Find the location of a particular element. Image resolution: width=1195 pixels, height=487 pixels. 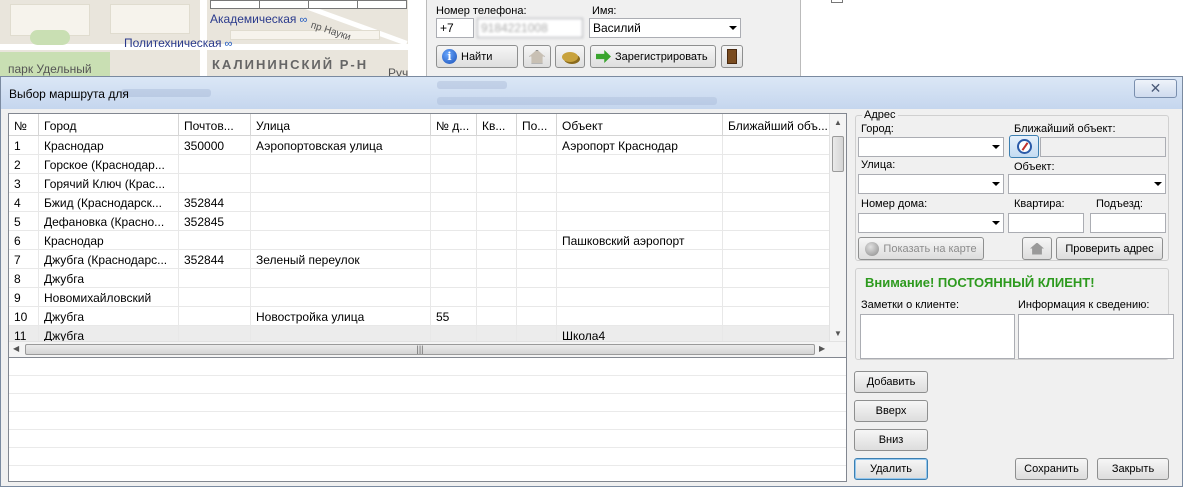

register-button: Зарегистрировать is located at coordinates (653, 56).